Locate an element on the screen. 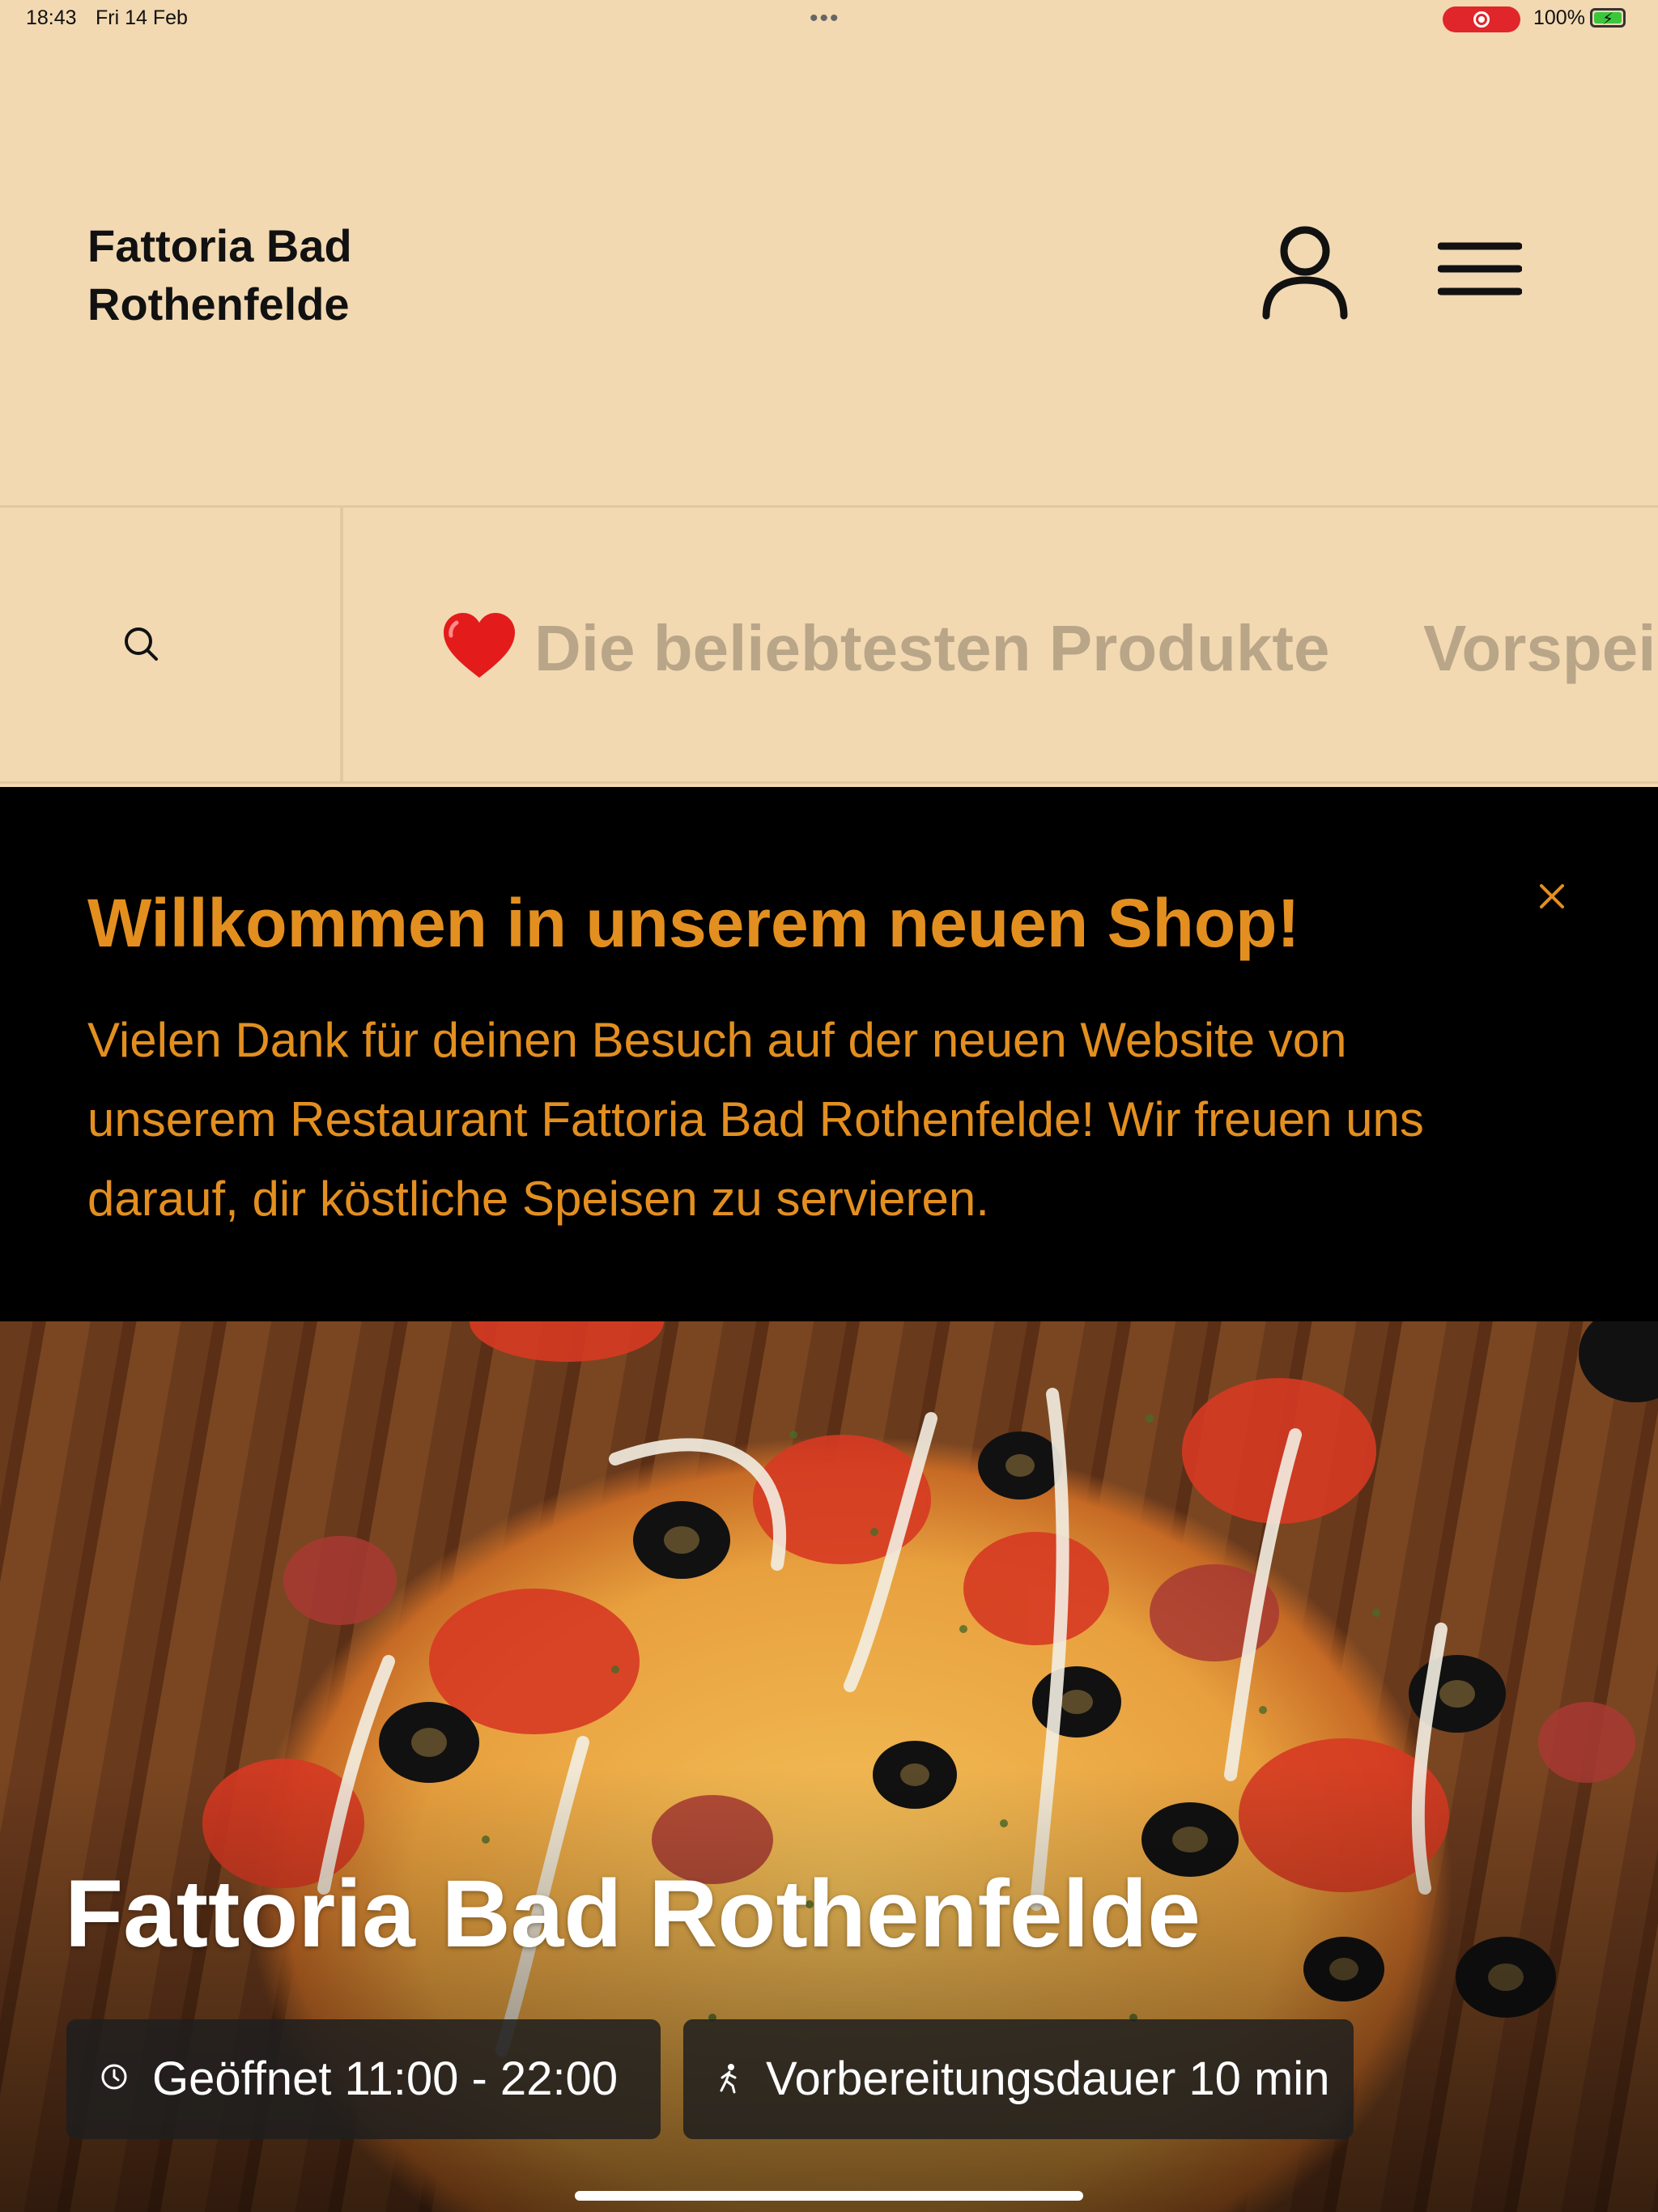 This screenshot has height=2212, width=1658. clock-icon is located at coordinates (114, 2077).